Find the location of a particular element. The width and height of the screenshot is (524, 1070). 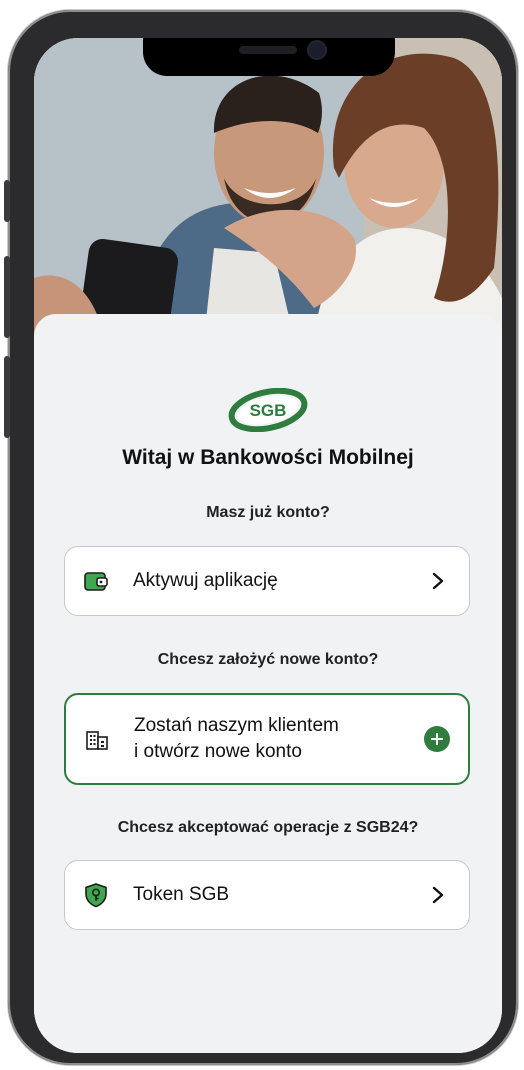

volume-up-button is located at coordinates (7, 297).